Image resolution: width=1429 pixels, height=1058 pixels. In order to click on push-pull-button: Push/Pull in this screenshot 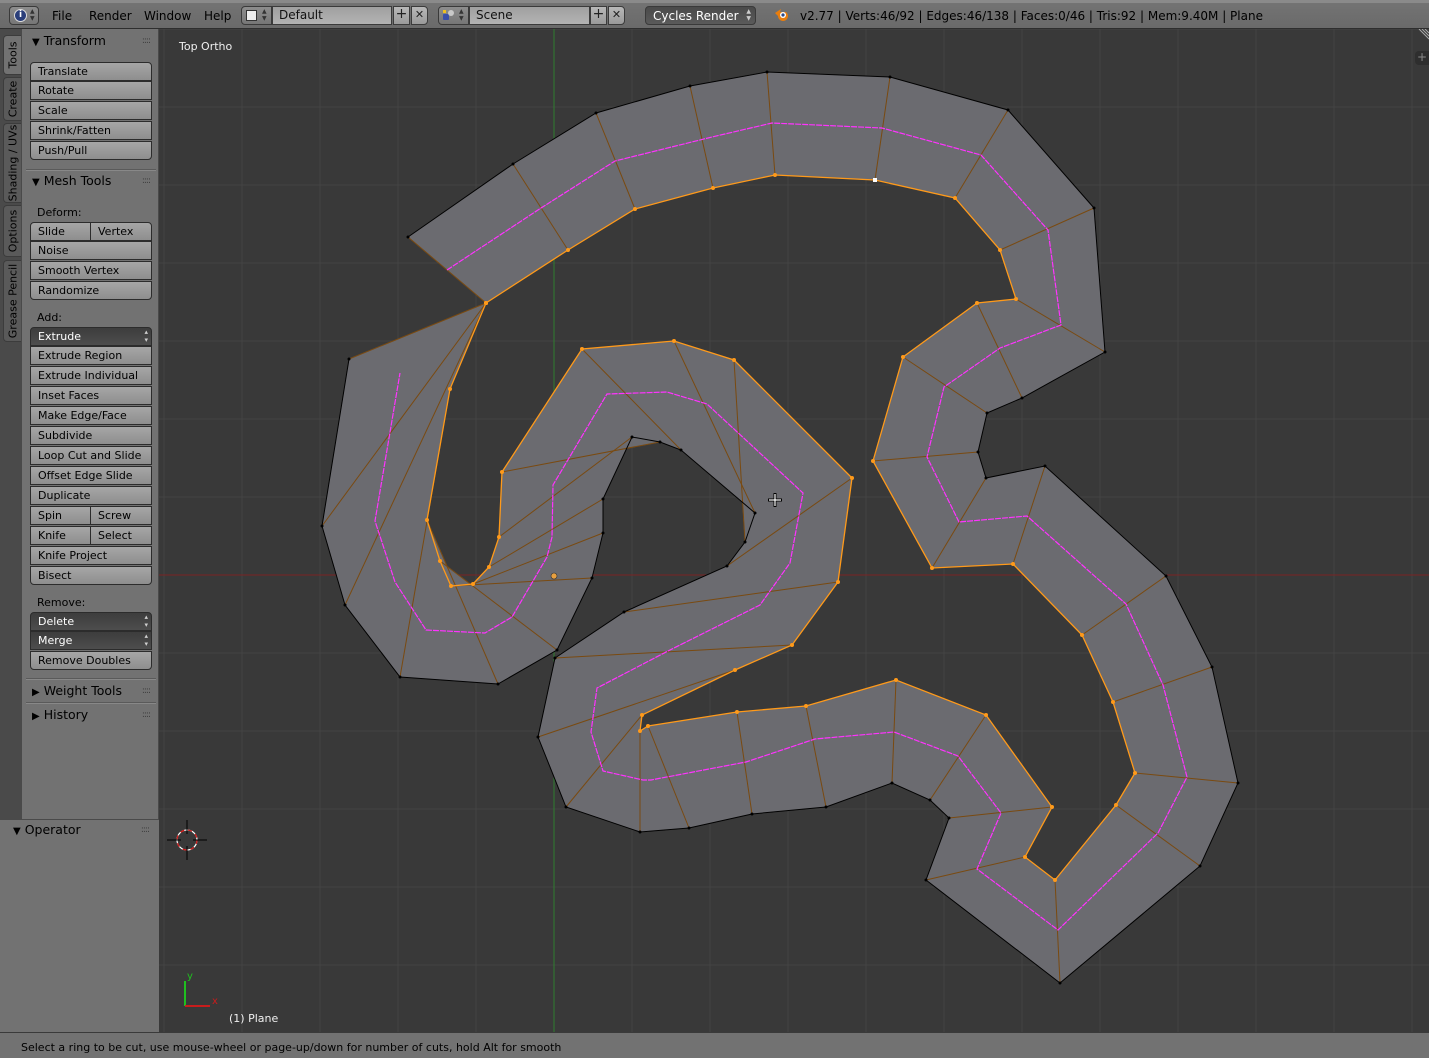, I will do `click(91, 150)`.